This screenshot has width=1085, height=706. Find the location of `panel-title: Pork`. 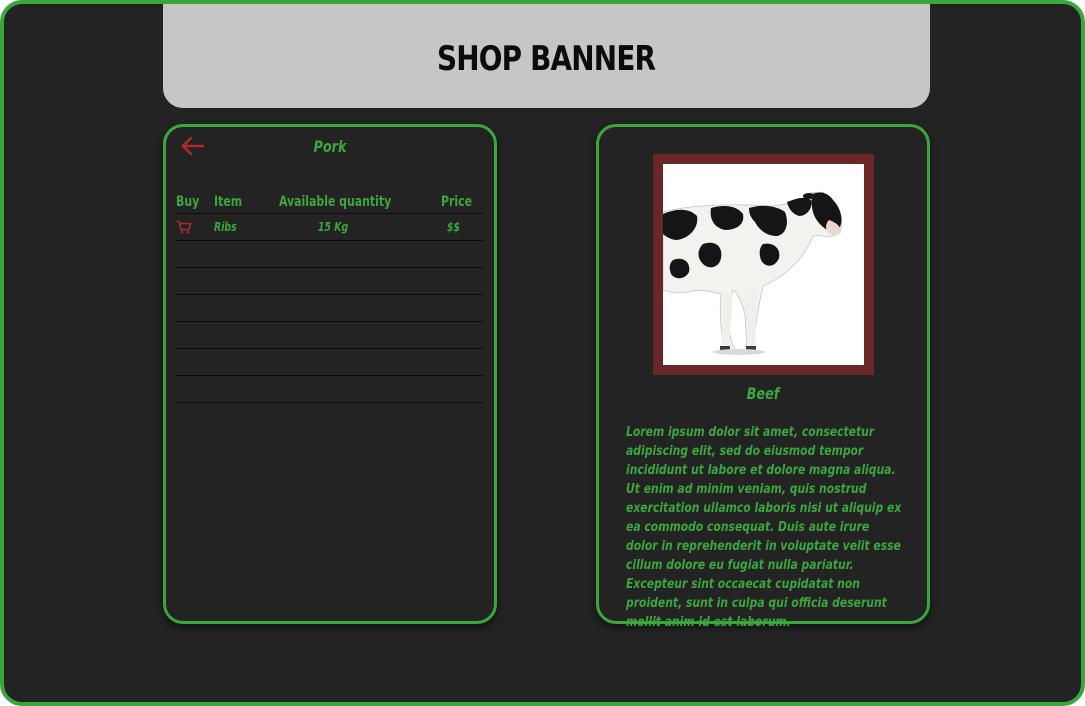

panel-title: Pork is located at coordinates (330, 146).